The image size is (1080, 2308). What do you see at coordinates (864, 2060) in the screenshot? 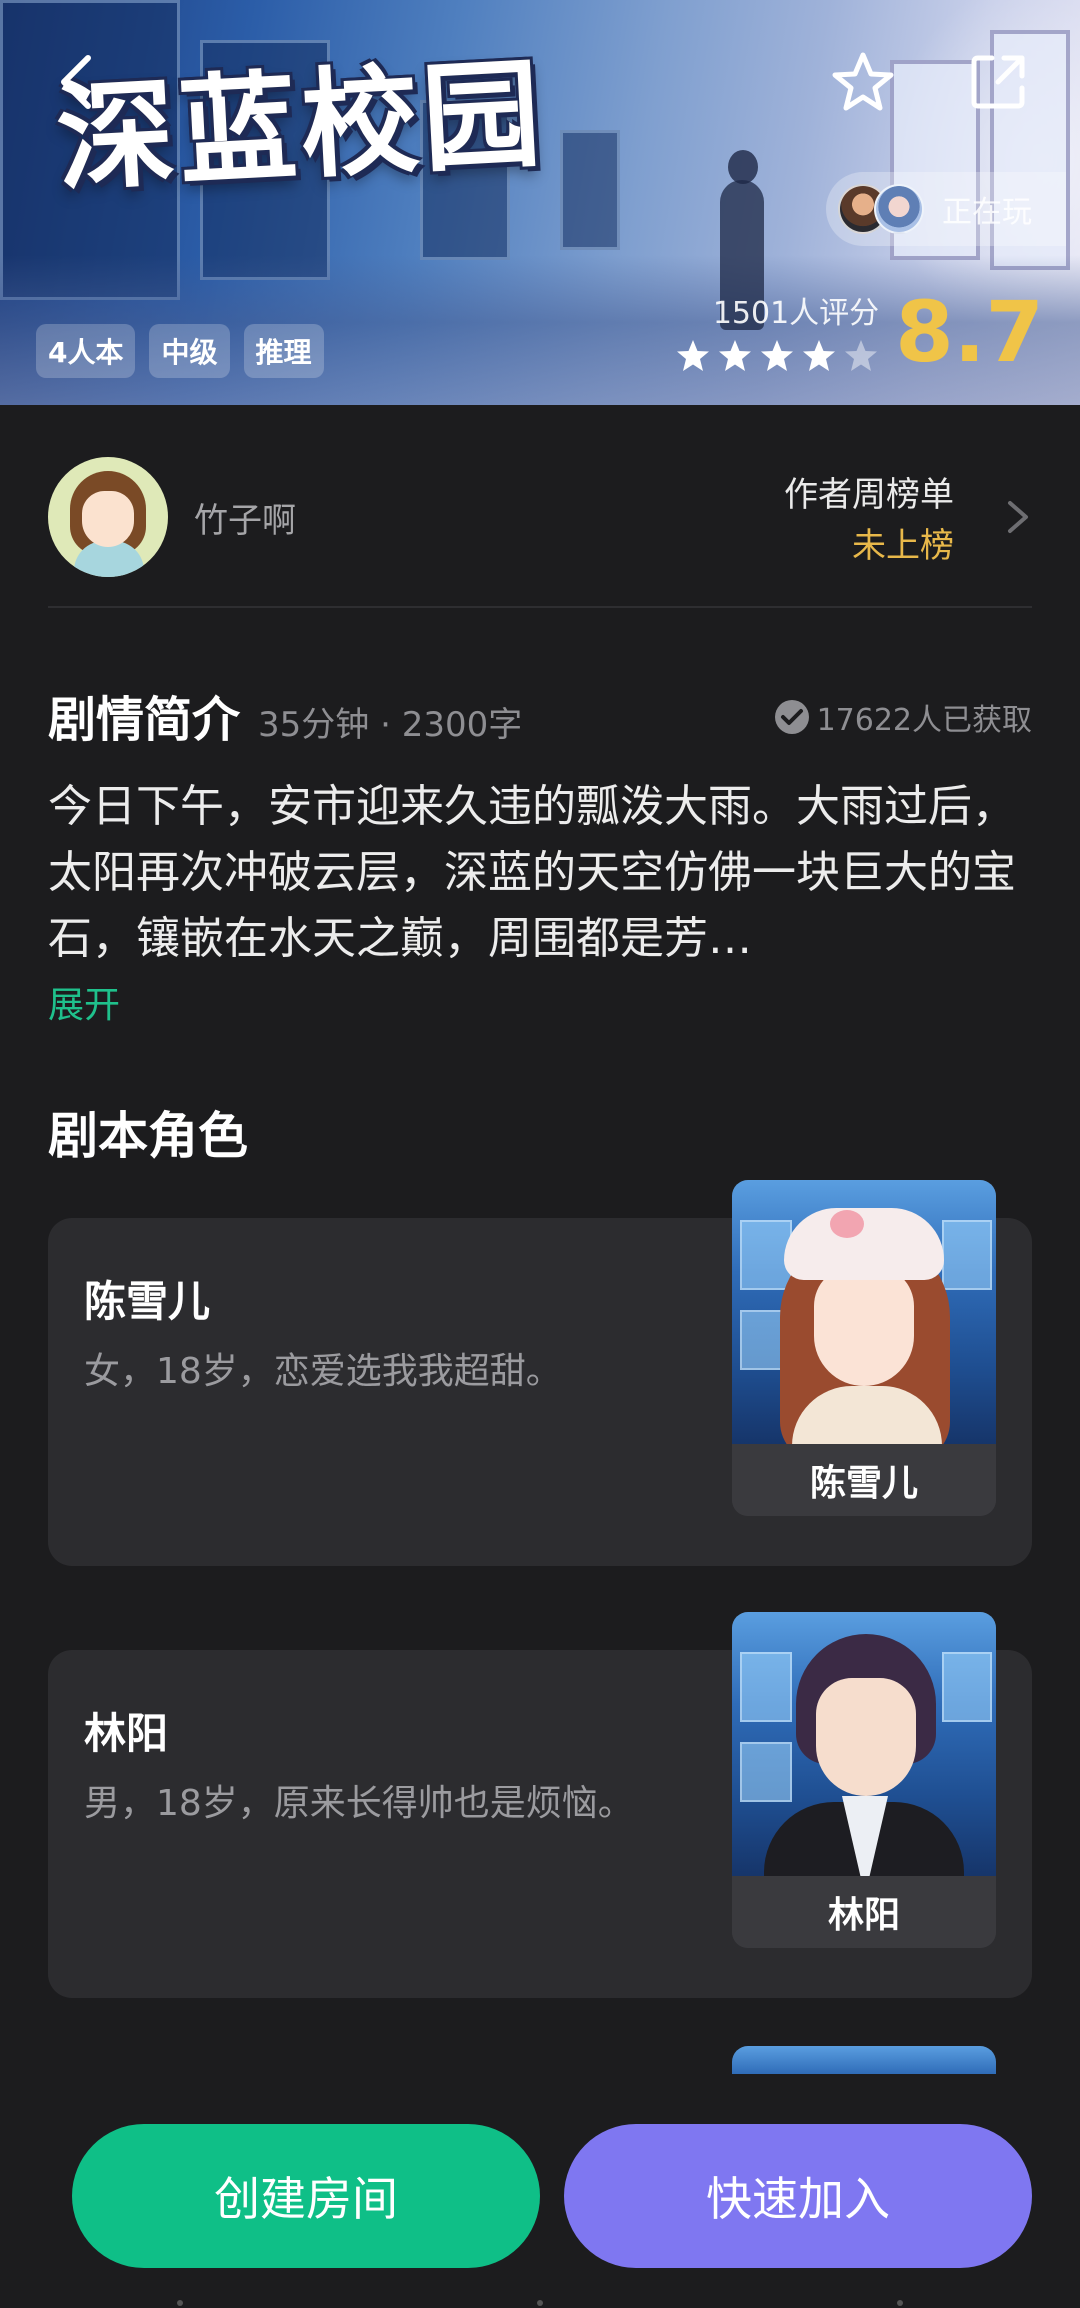
I see `role-portrait-partial` at bounding box center [864, 2060].